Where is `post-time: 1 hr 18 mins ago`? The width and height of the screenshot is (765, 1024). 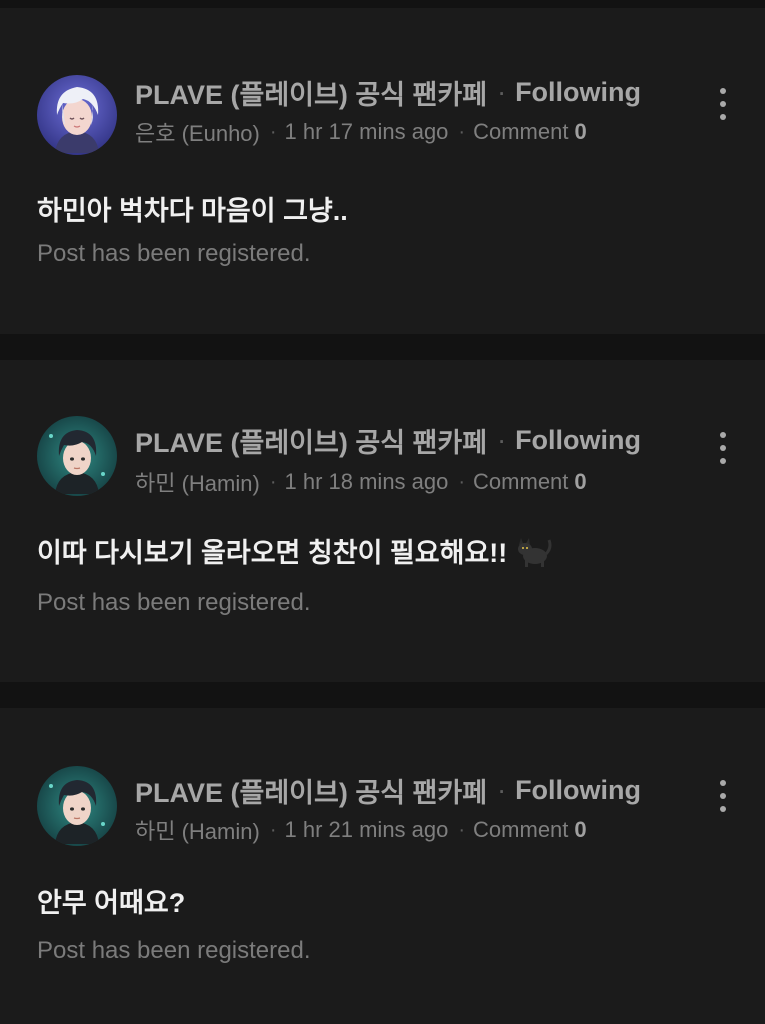 post-time: 1 hr 18 mins ago is located at coordinates (366, 481).